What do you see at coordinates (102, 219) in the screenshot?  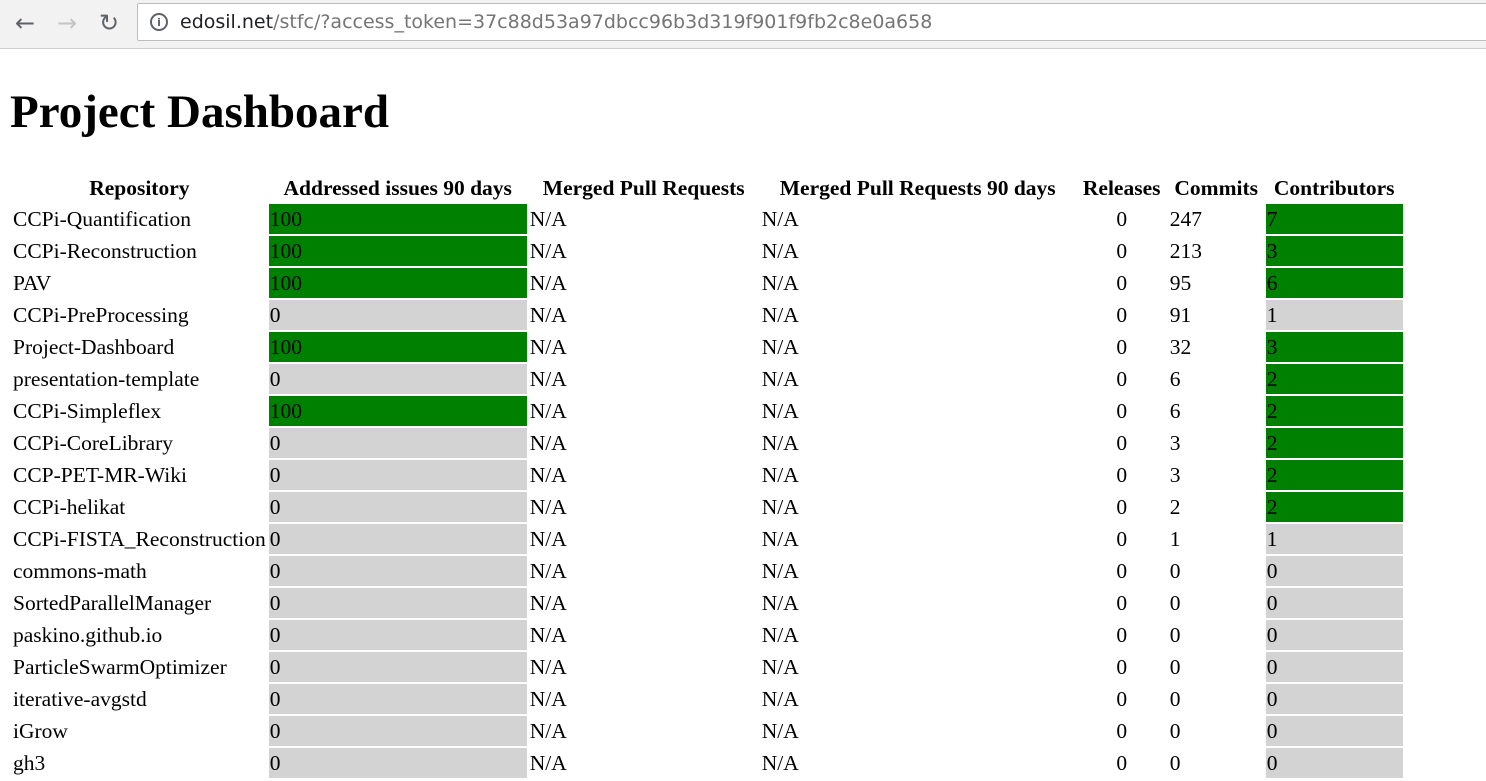 I see `repository-cell: CCPi-Quantification` at bounding box center [102, 219].